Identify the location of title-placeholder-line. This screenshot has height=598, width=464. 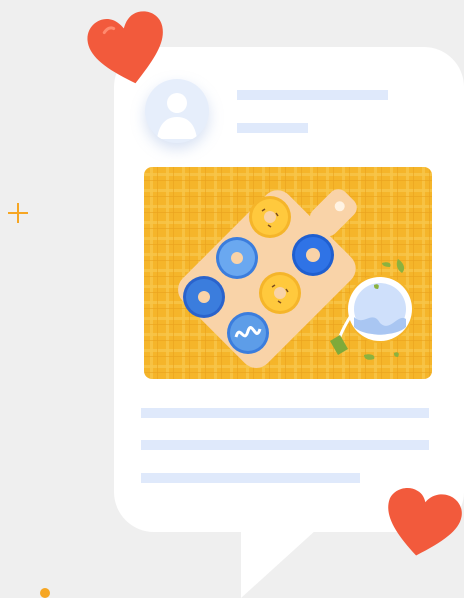
(312, 95).